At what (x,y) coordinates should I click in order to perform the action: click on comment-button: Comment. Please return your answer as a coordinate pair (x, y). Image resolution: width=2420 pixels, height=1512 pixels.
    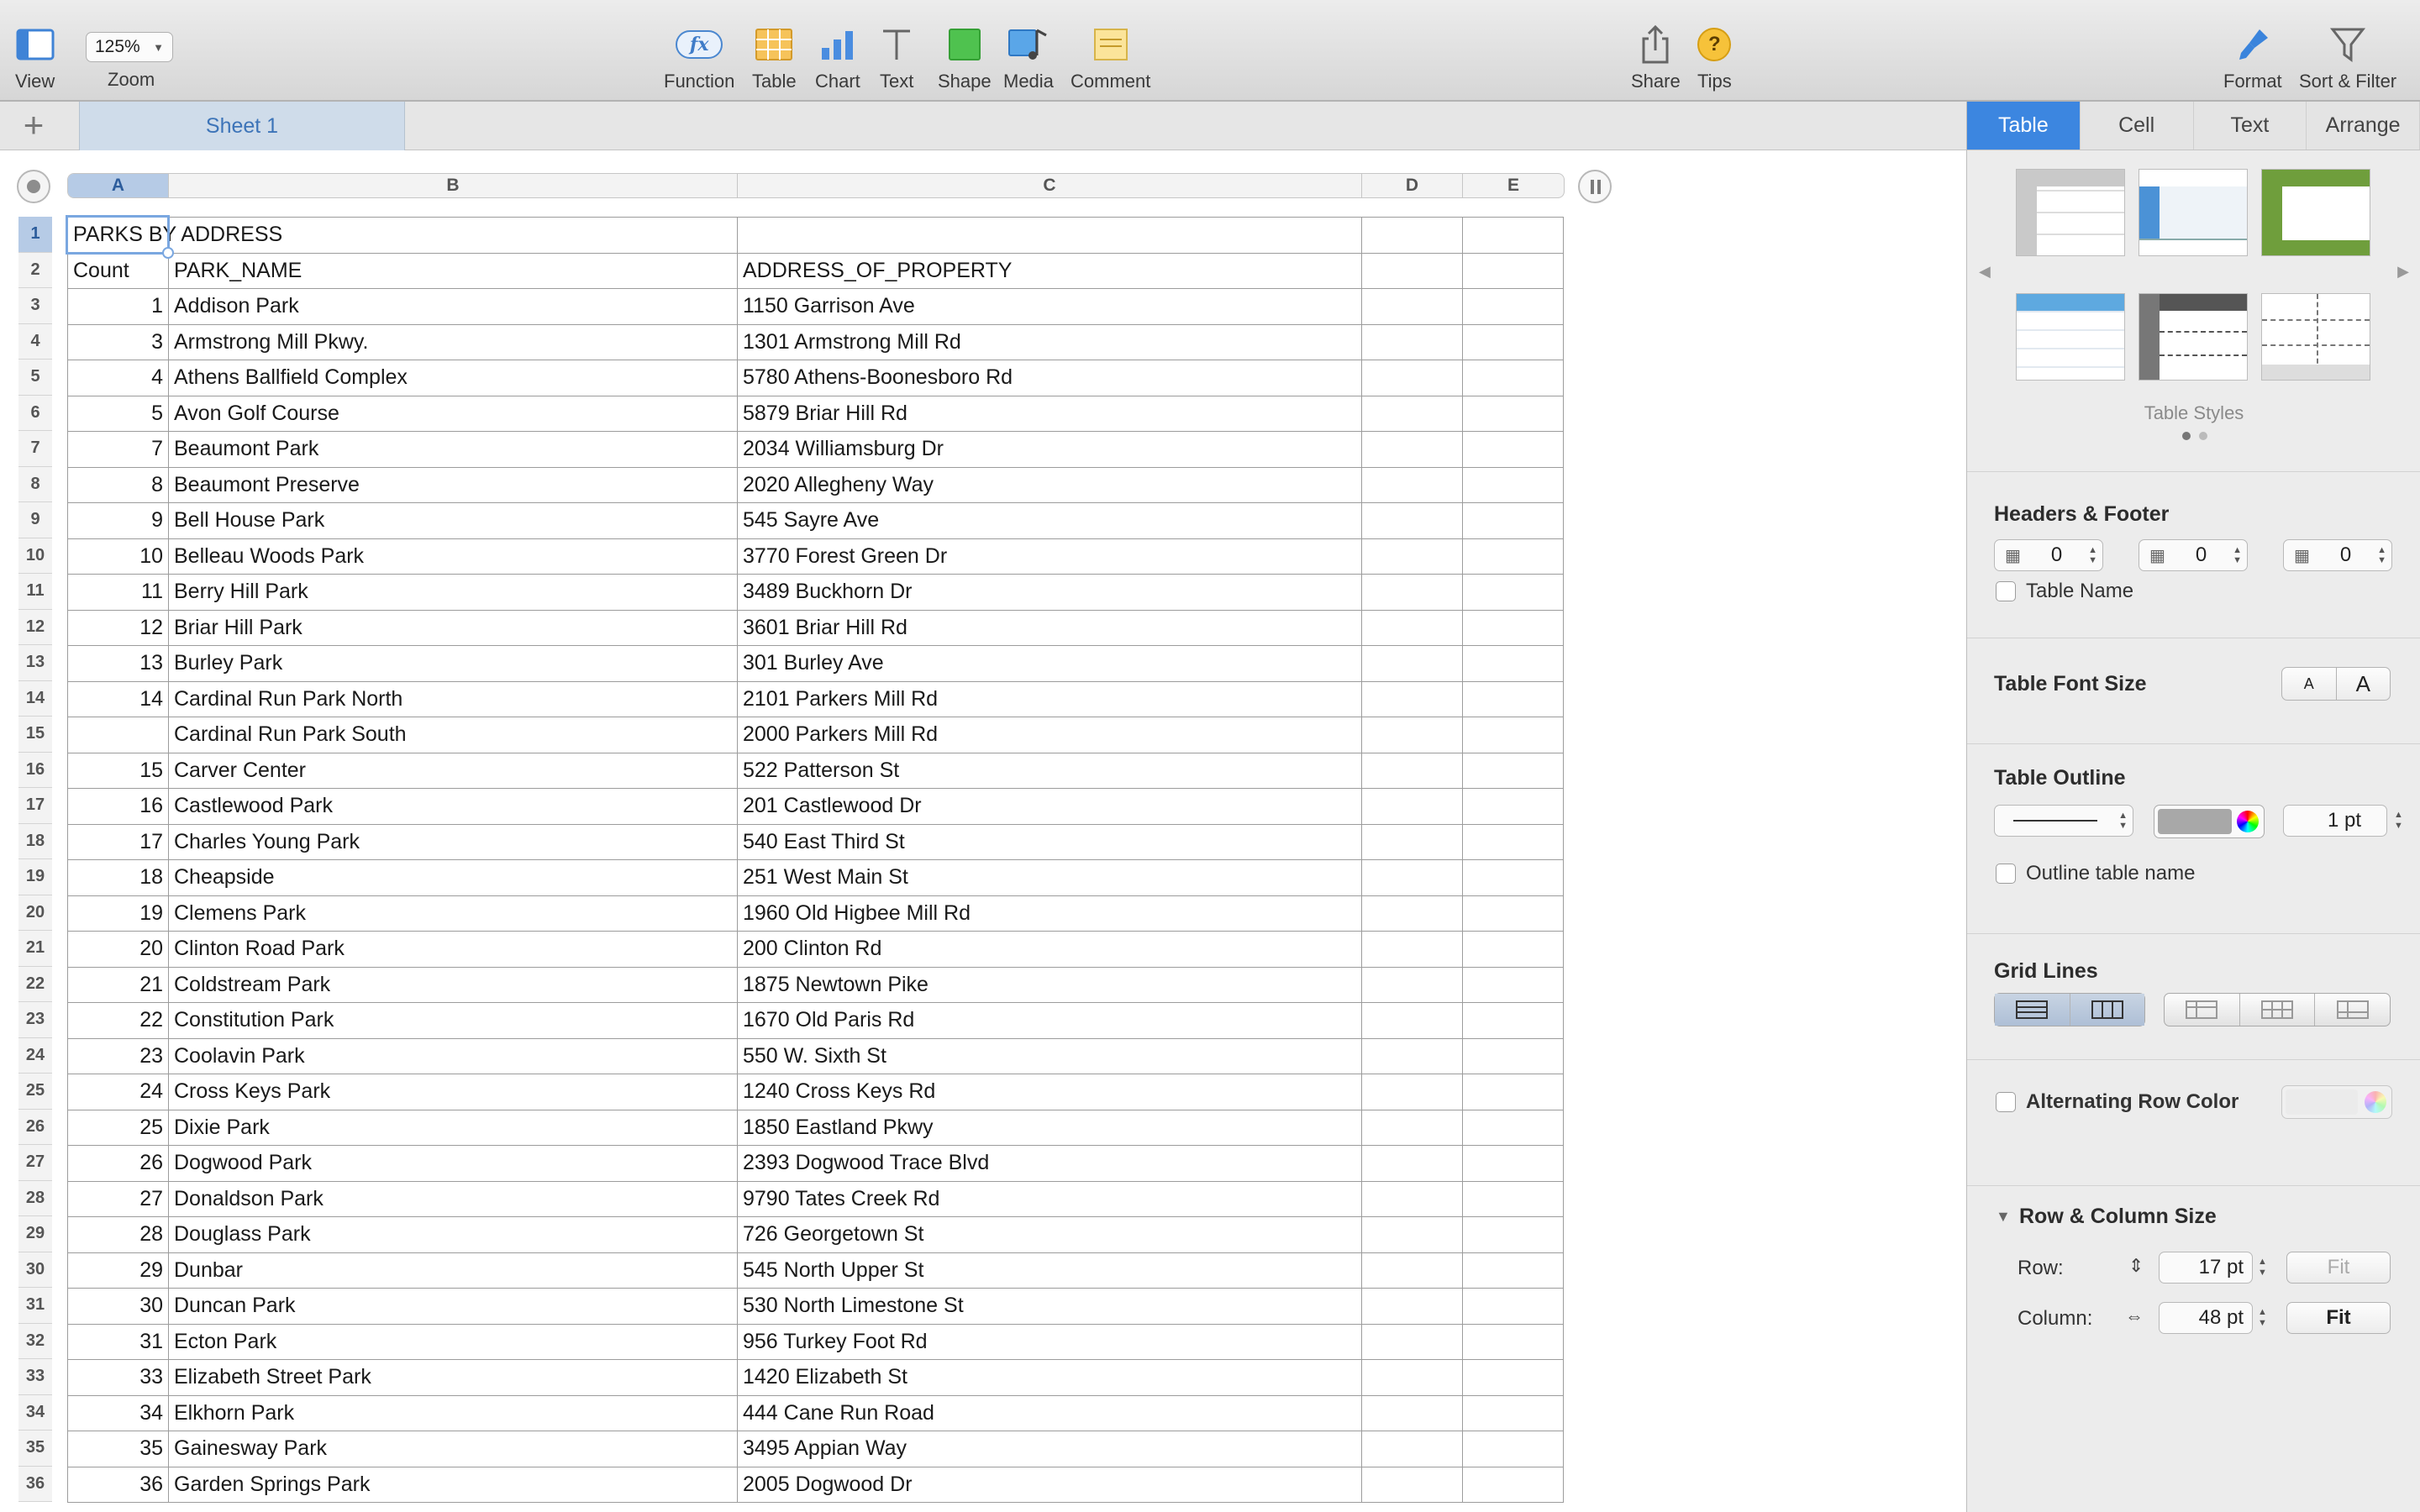
    Looking at the image, I should click on (1110, 58).